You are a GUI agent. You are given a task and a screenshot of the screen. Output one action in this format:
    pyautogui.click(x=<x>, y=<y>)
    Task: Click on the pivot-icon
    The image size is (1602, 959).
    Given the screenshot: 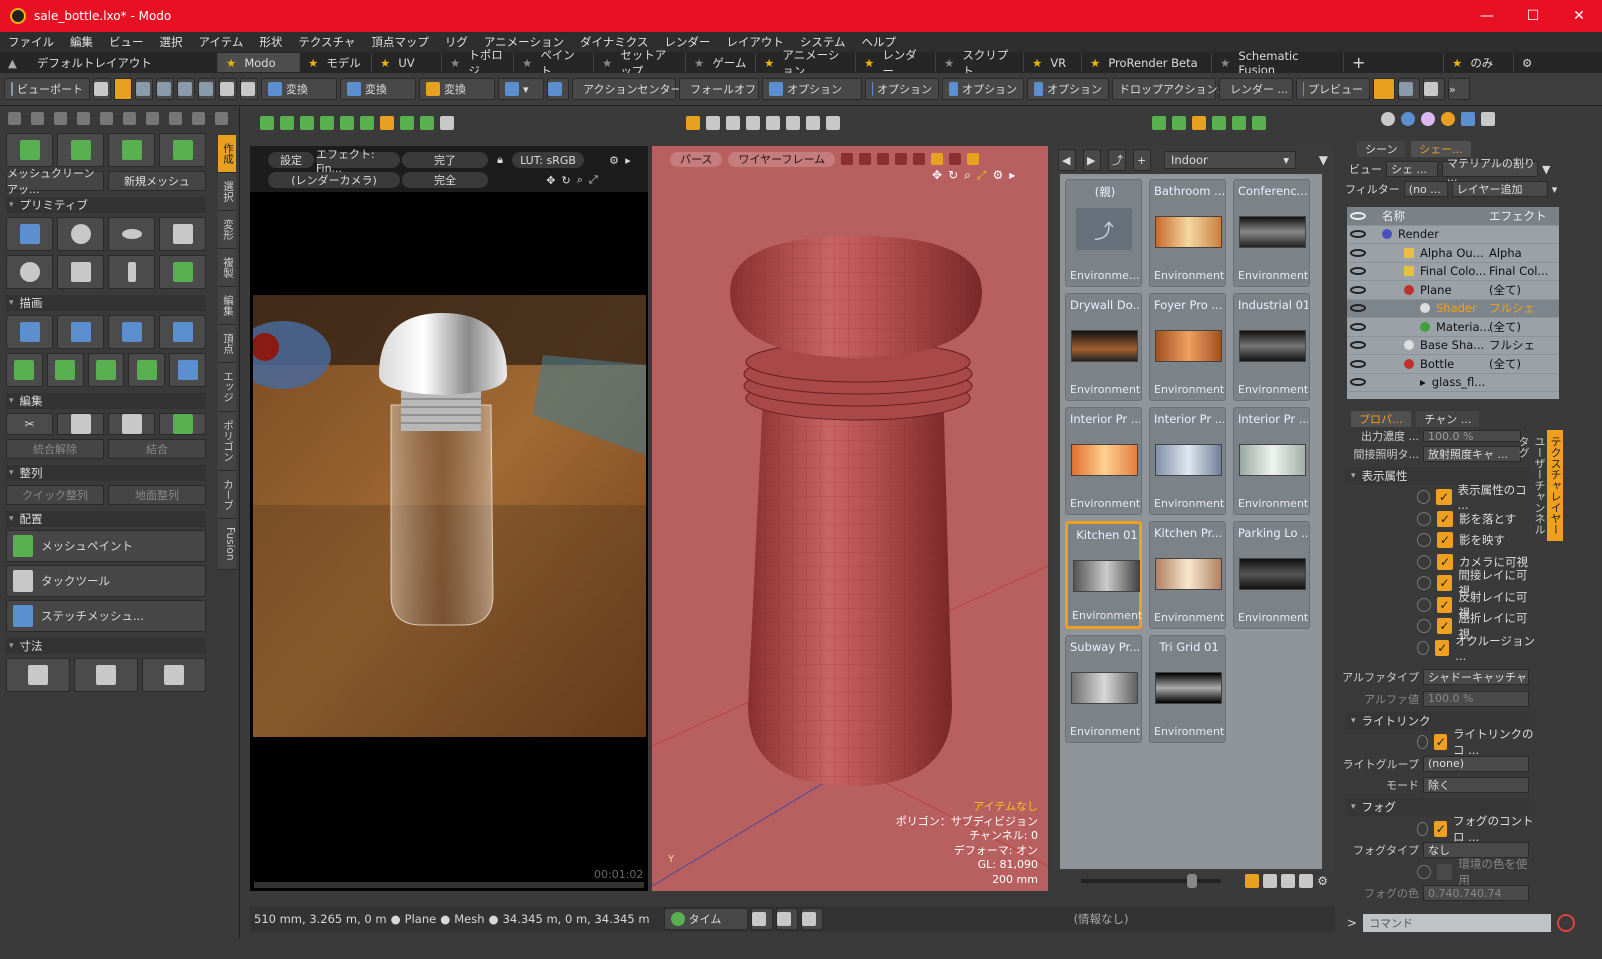 What is the action you would take?
    pyautogui.click(x=387, y=123)
    